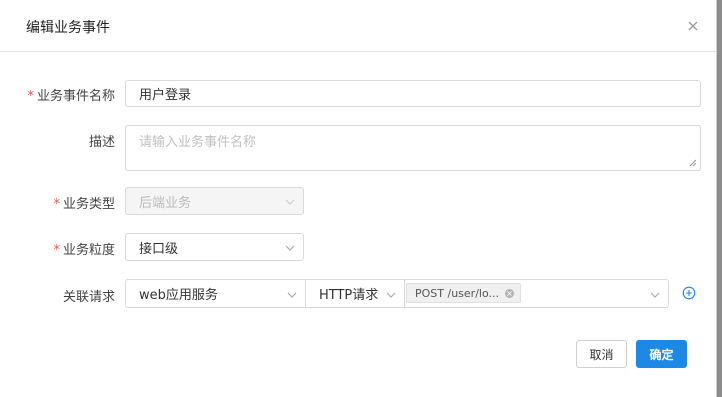  I want to click on name-input: 用户登录, so click(413, 93).